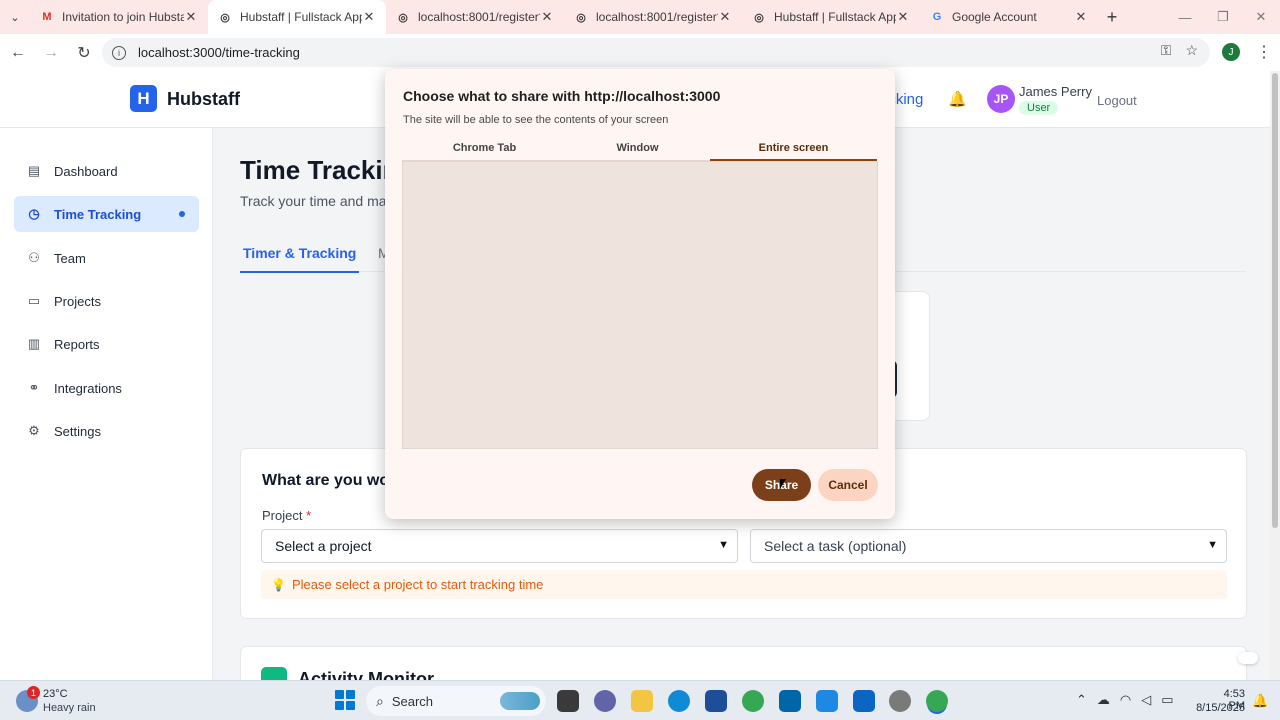 The height and width of the screenshot is (720, 1280). What do you see at coordinates (34, 387) in the screenshot?
I see `link-icon: ⚭` at bounding box center [34, 387].